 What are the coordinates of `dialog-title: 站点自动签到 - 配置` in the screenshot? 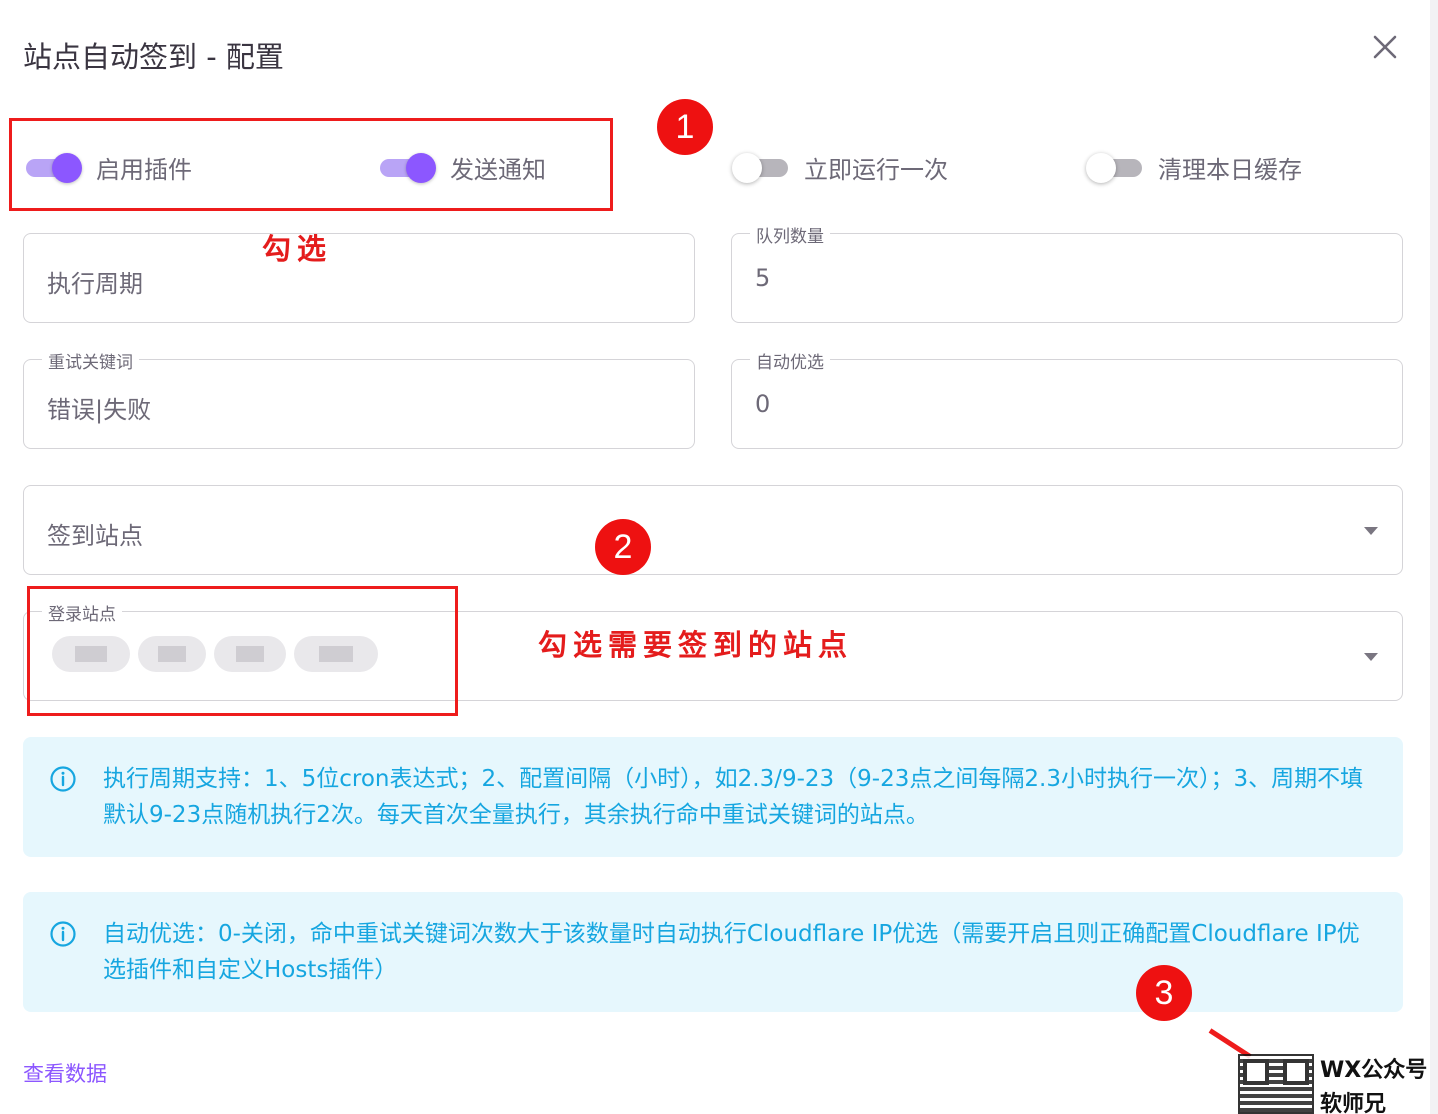 It's located at (153, 57).